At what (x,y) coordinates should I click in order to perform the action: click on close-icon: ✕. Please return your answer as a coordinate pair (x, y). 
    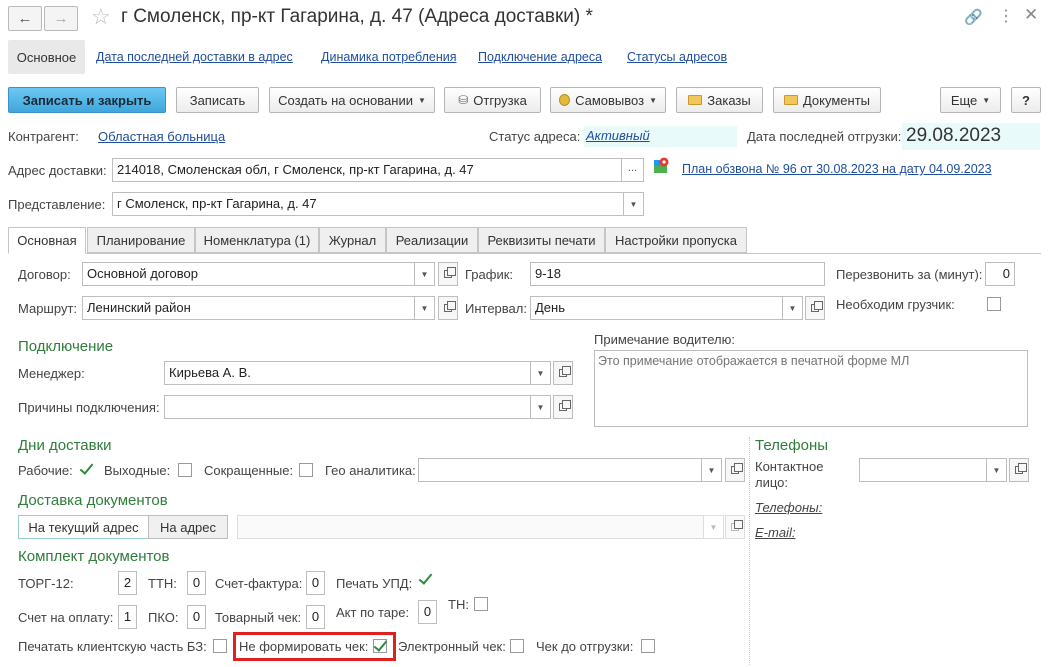
    Looking at the image, I should click on (1031, 15).